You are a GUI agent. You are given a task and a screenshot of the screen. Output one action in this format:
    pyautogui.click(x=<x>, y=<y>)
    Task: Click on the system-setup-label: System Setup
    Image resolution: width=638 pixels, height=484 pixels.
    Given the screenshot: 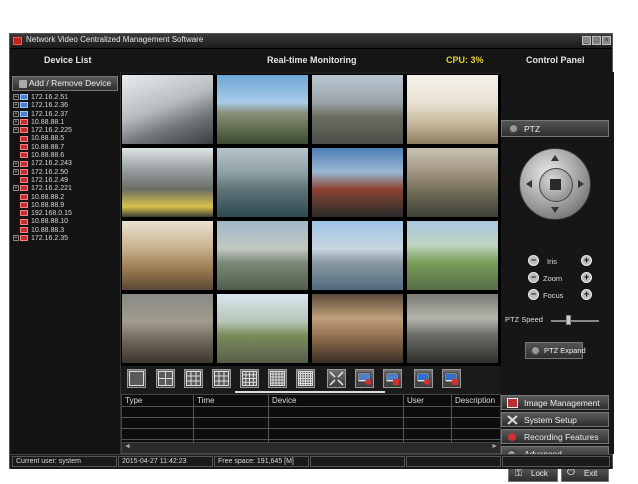 What is the action you would take?
    pyautogui.click(x=550, y=420)
    